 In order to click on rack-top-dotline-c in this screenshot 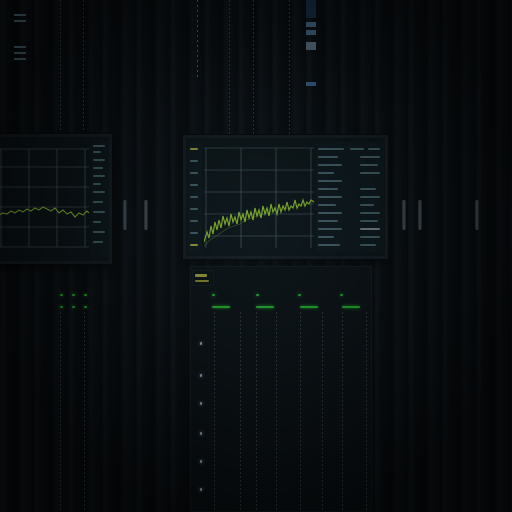, I will do `click(253, 67)`.